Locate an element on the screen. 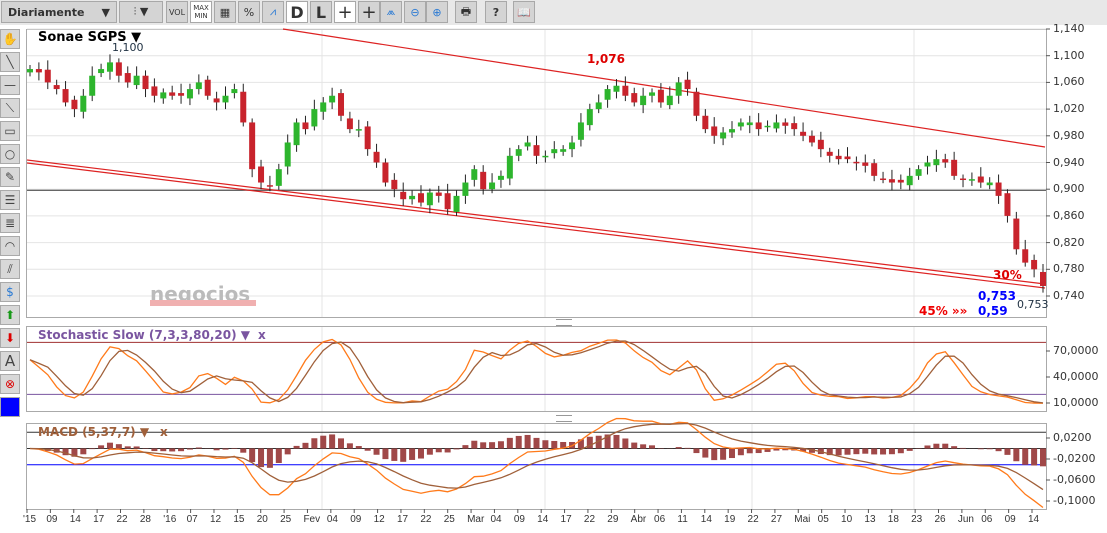  macd-label: MACD (5,37,7) ▼ is located at coordinates (93, 432).